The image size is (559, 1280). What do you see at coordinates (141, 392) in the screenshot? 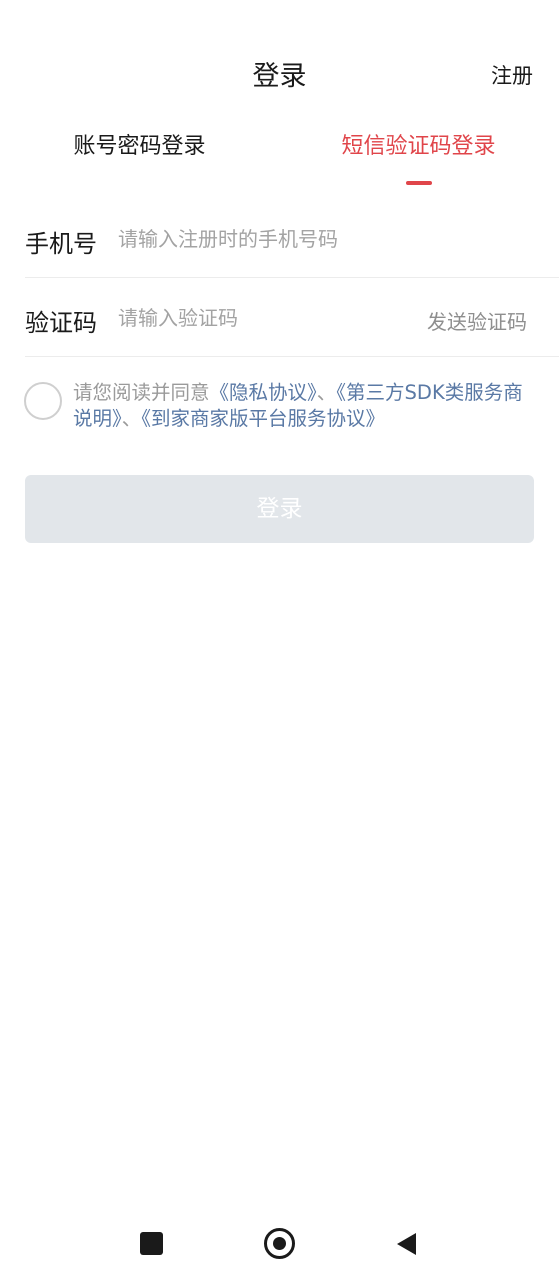
I see `agreement-prefix: 请您阅读并同意` at bounding box center [141, 392].